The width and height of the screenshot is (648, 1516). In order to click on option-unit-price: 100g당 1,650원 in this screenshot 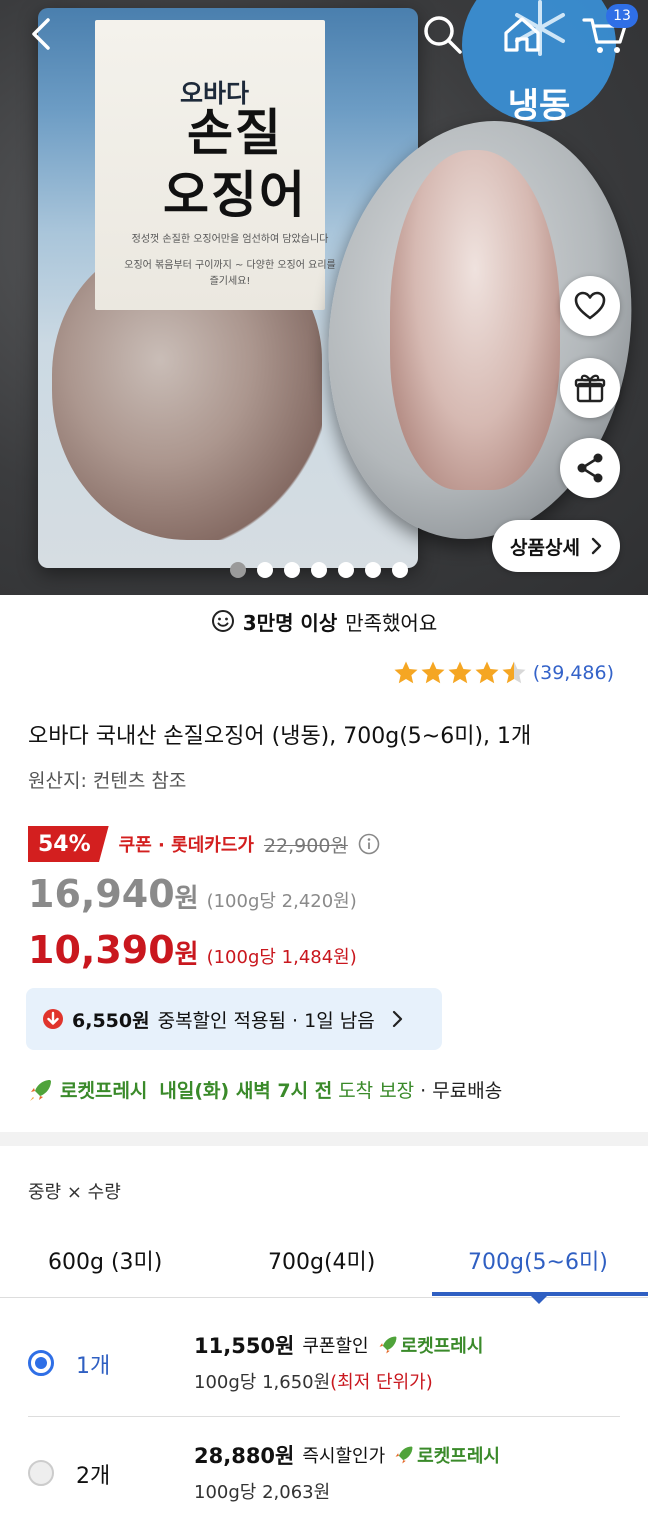, I will do `click(262, 1382)`.